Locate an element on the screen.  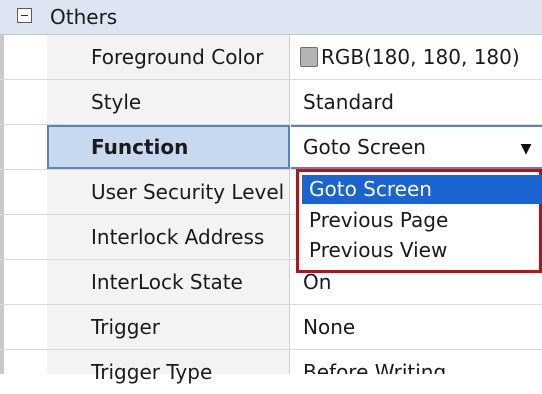
category-others: Others is located at coordinates (271, 17).